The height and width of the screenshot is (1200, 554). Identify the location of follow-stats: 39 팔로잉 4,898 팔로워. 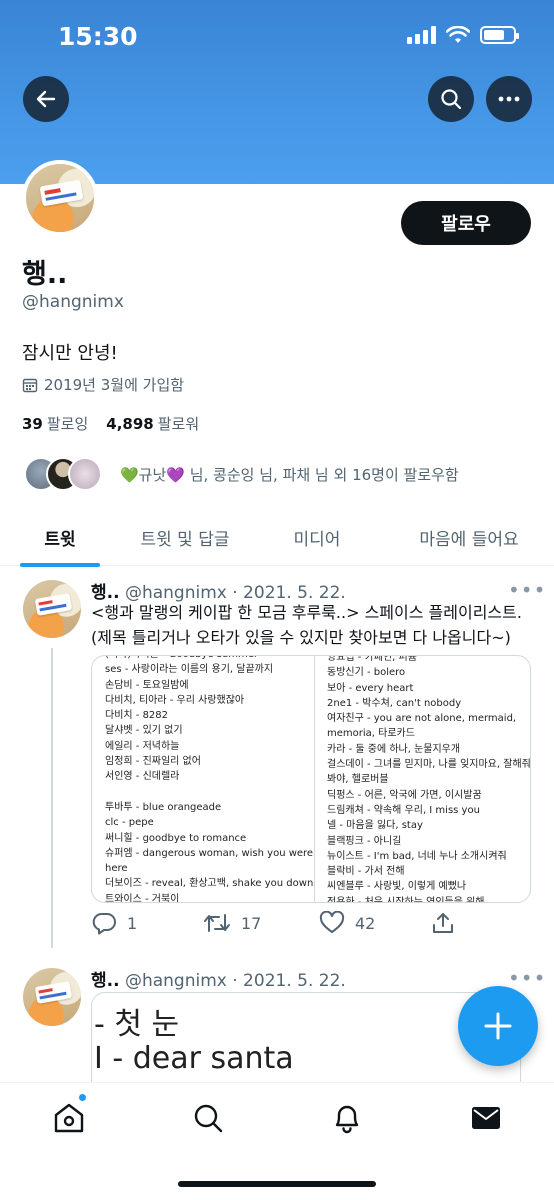
(110, 423).